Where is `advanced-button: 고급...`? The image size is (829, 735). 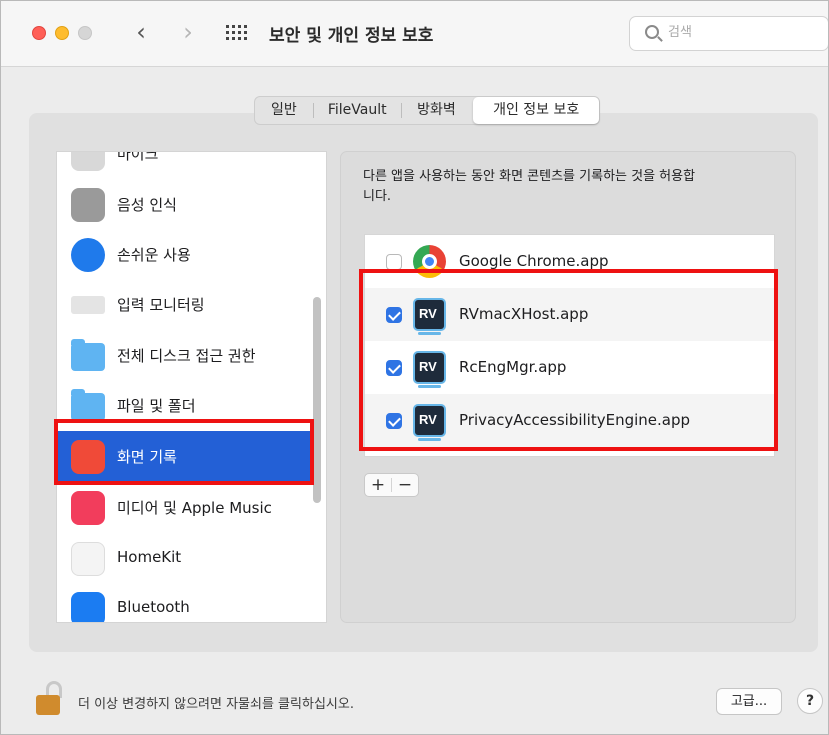
advanced-button: 고급... is located at coordinates (749, 701).